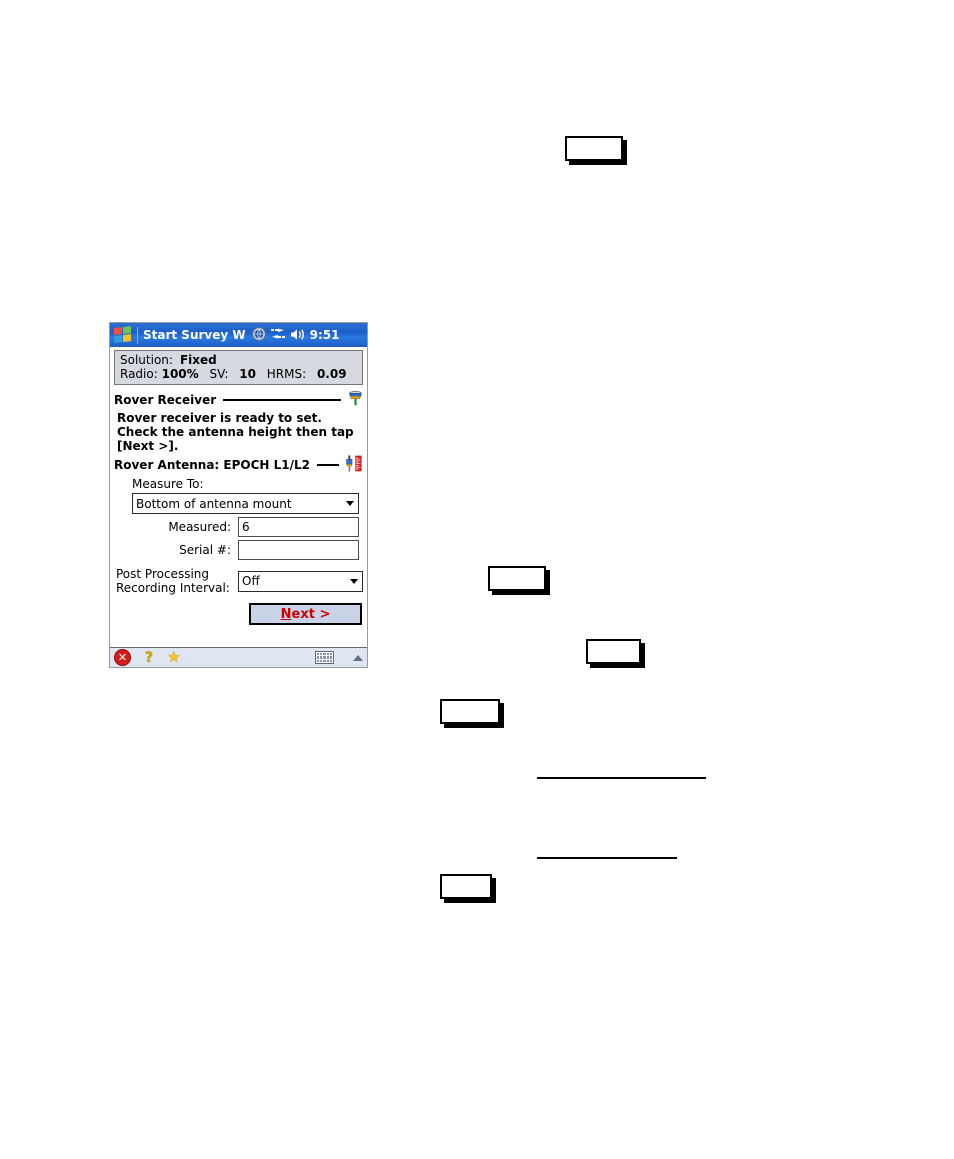 This screenshot has width=954, height=1159. What do you see at coordinates (122, 657) in the screenshot?
I see `close-icon: ✕` at bounding box center [122, 657].